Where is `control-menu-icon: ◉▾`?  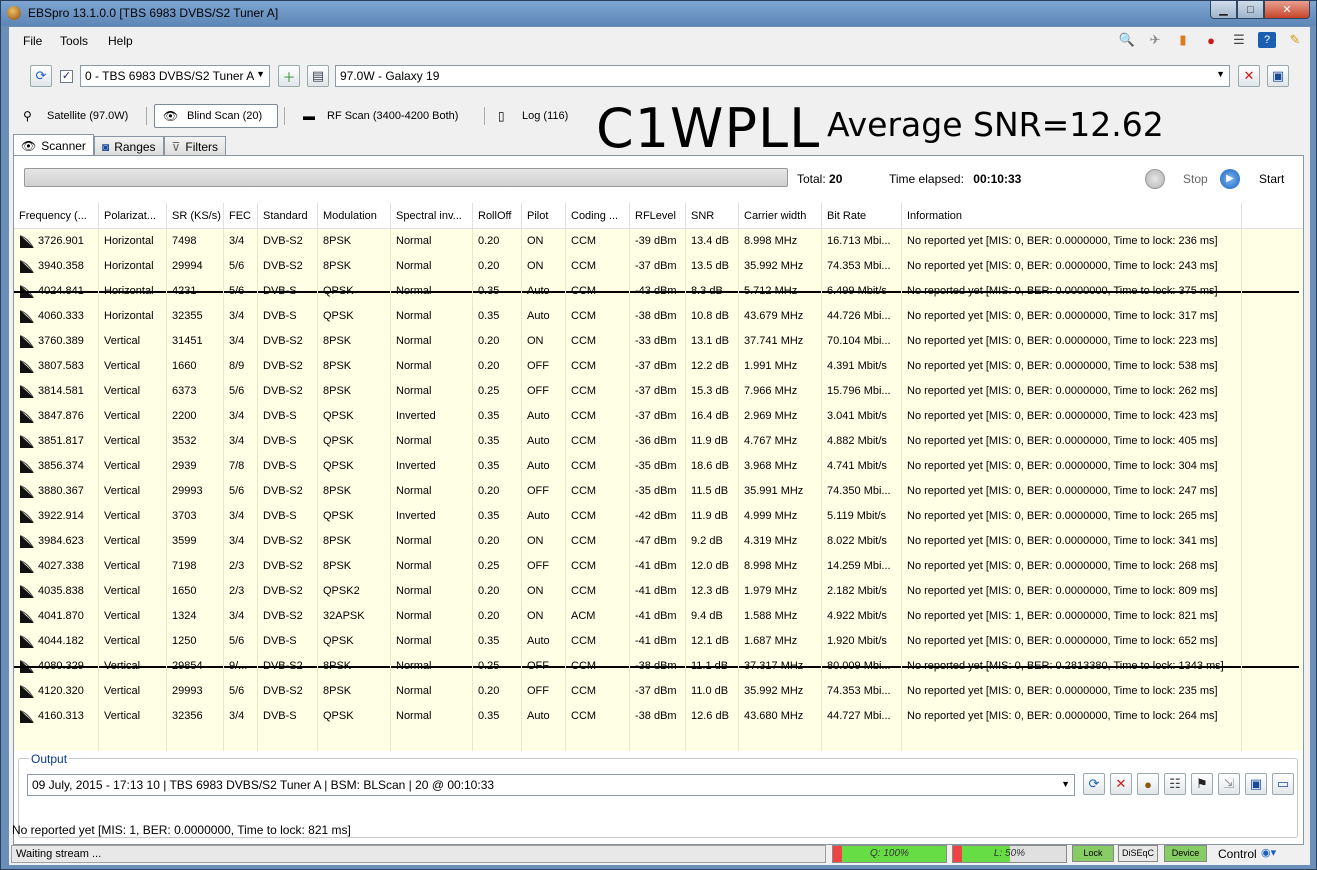
control-menu-icon: ◉▾ is located at coordinates (1268, 852).